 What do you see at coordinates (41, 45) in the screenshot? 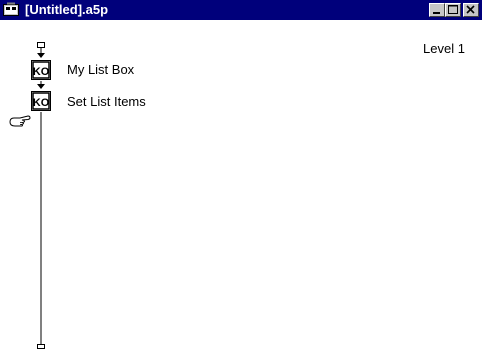
I see `flowline-start-handle` at bounding box center [41, 45].